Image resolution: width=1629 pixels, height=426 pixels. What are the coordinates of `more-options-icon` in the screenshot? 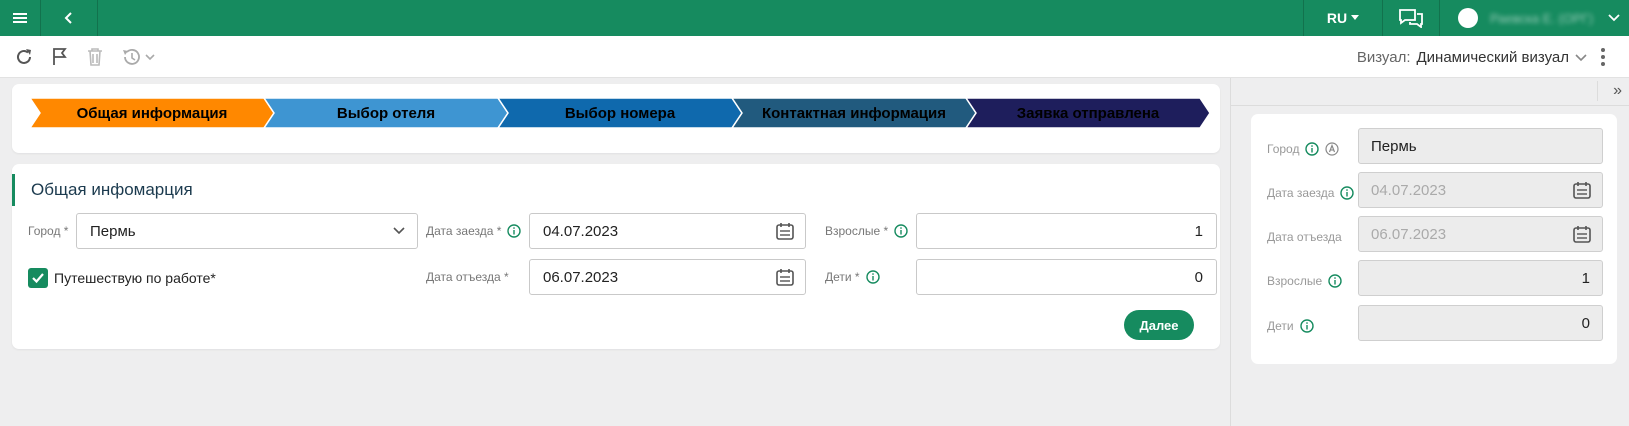 It's located at (1603, 57).